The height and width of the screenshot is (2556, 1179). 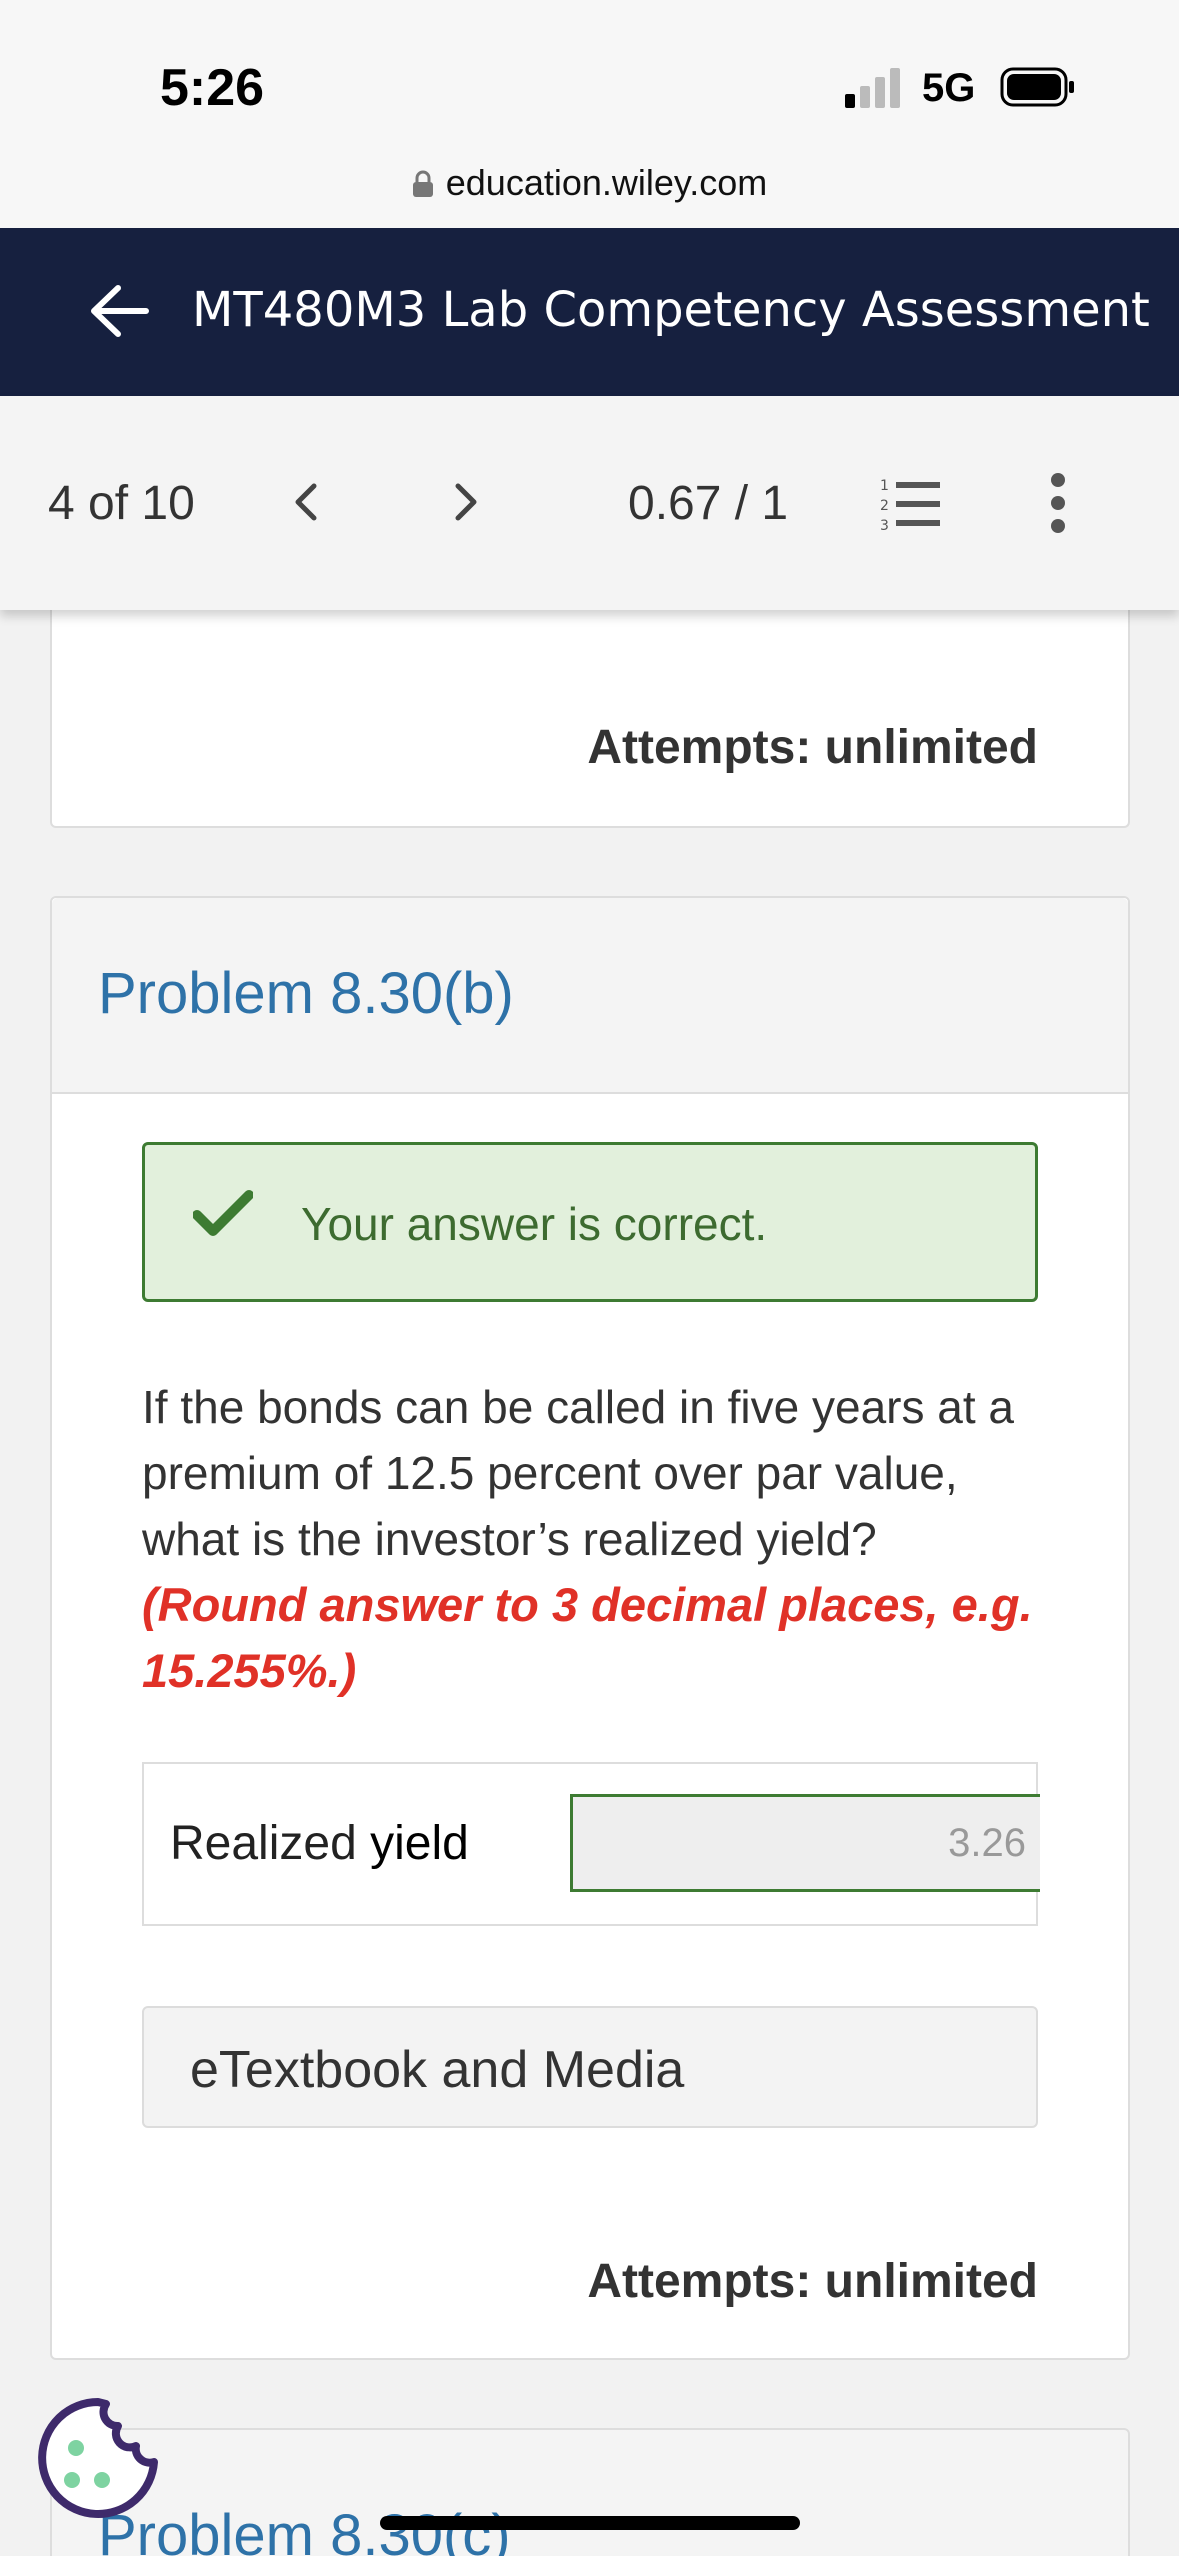 I want to click on question-list-icon: 1 2 3, so click(x=910, y=504).